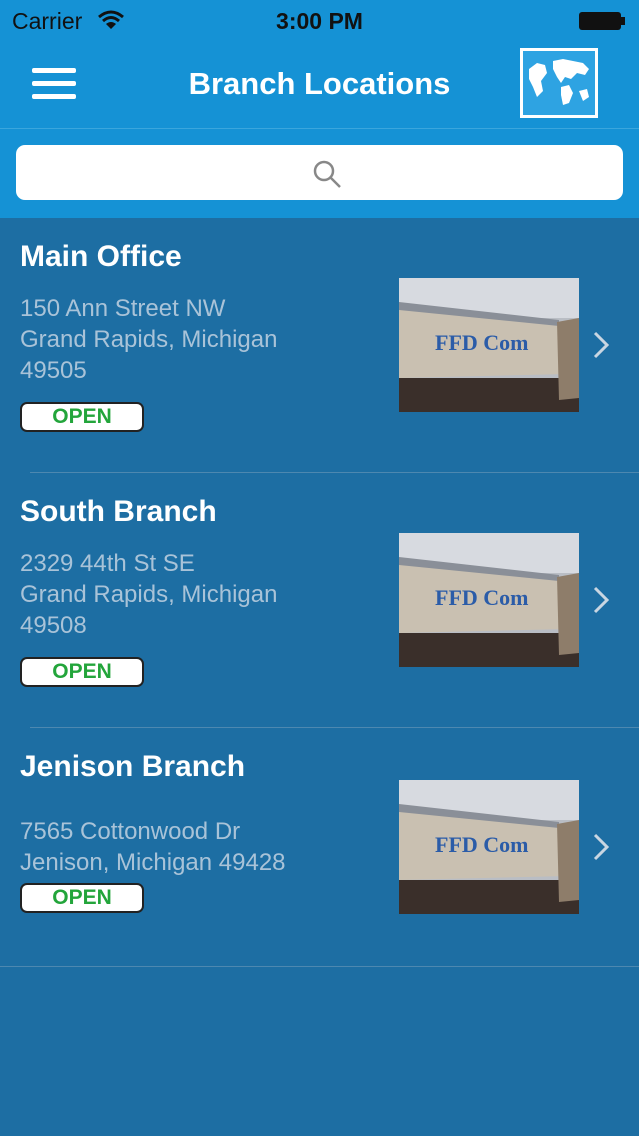  I want to click on branch-name: Main Office, so click(101, 256).